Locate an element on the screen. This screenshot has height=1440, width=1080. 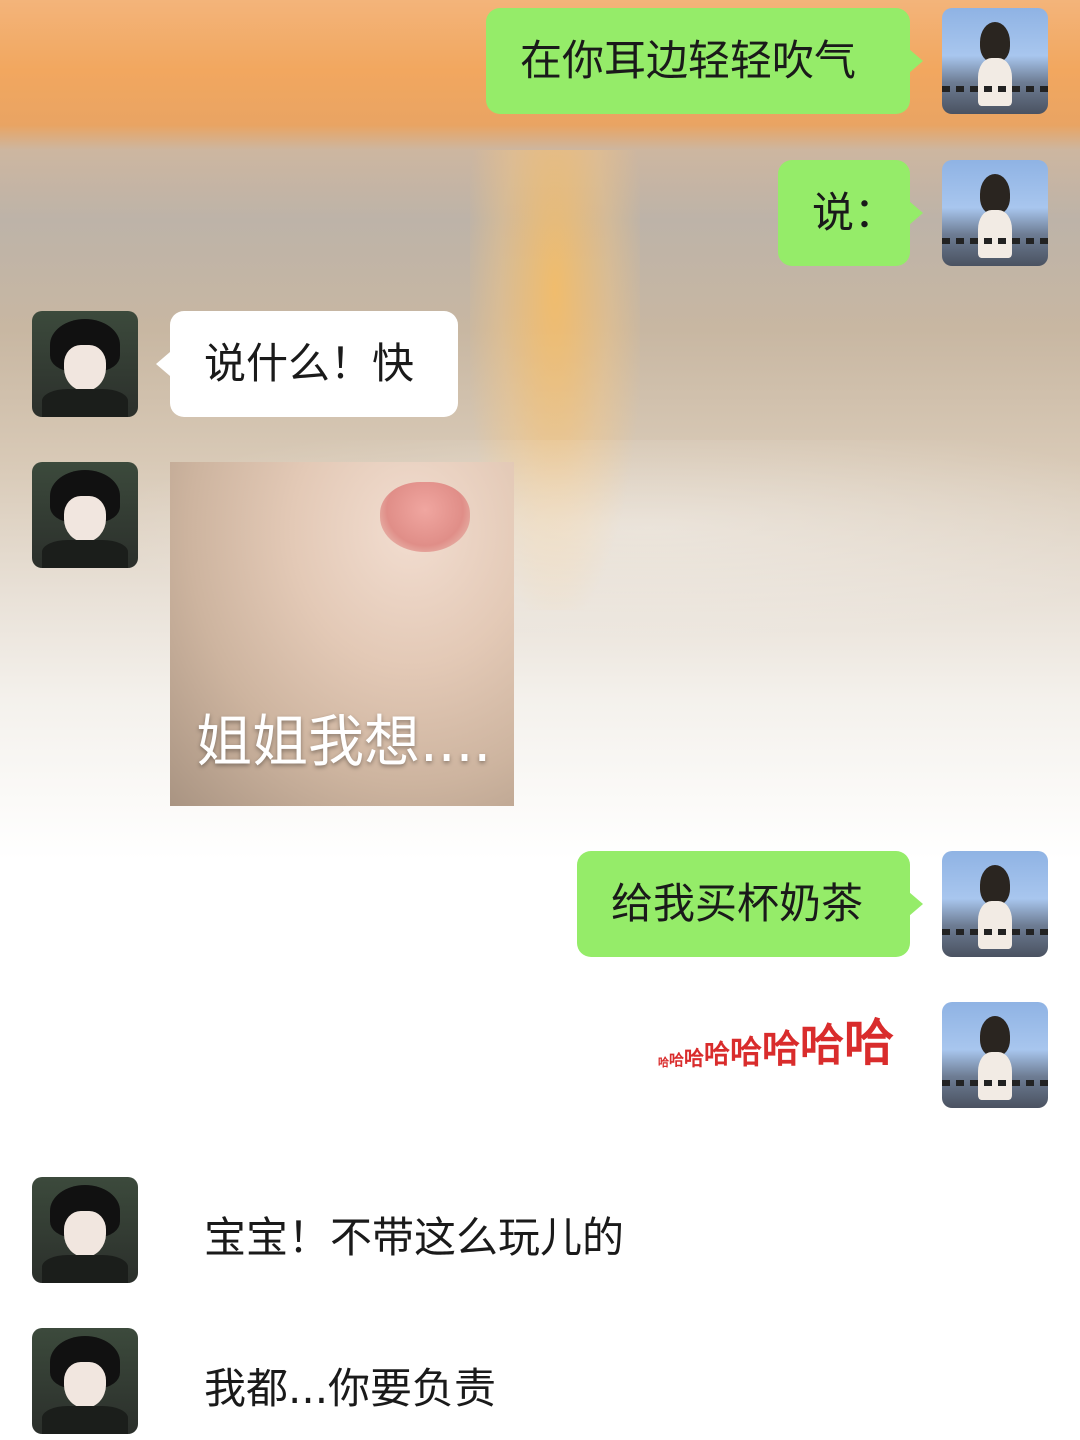
message-bubble-self: 说： is located at coordinates (844, 213).